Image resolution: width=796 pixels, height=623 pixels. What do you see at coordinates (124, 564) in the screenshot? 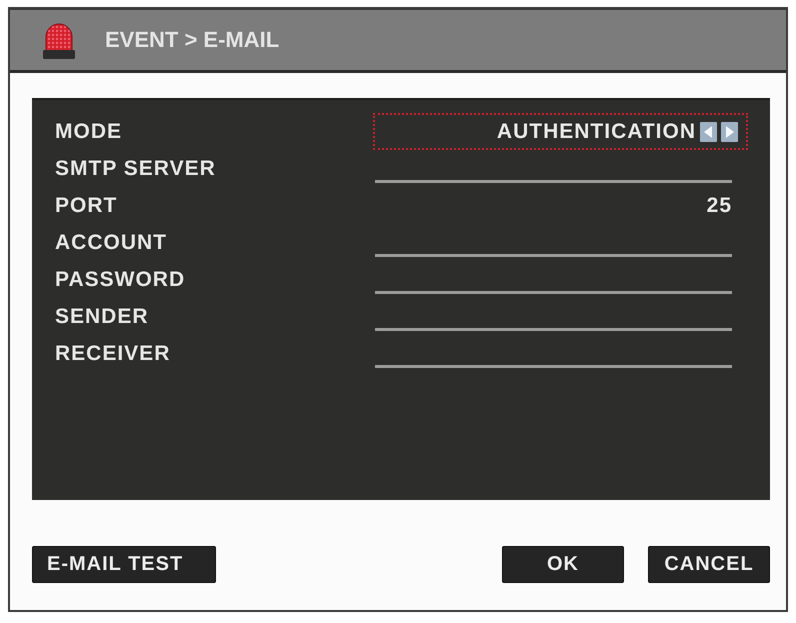
I see `email-test-button: E-MAIL TEST` at bounding box center [124, 564].